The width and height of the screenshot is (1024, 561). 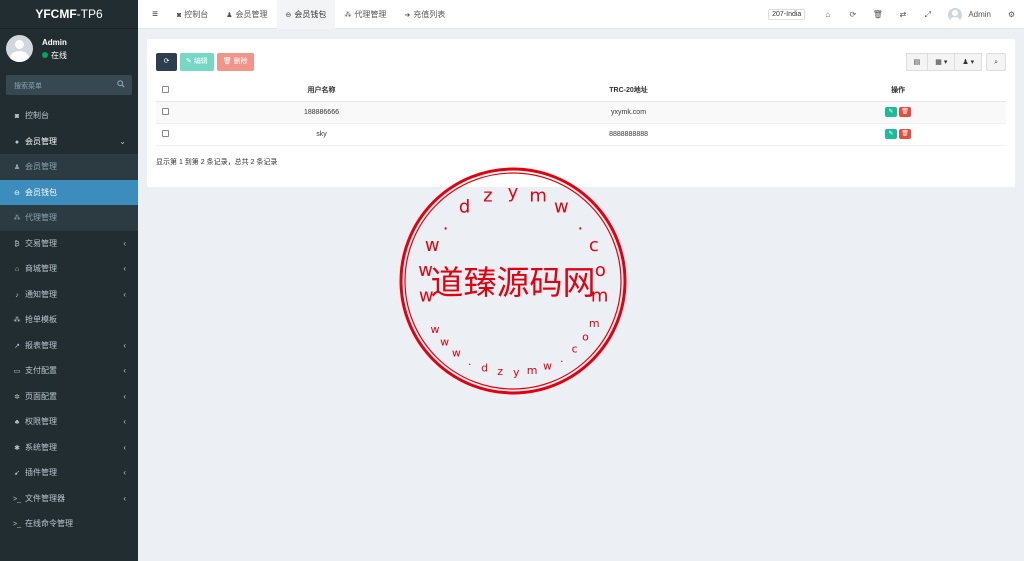 What do you see at coordinates (41, 421) in the screenshot?
I see `sidebar-item-label: 权限管理` at bounding box center [41, 421].